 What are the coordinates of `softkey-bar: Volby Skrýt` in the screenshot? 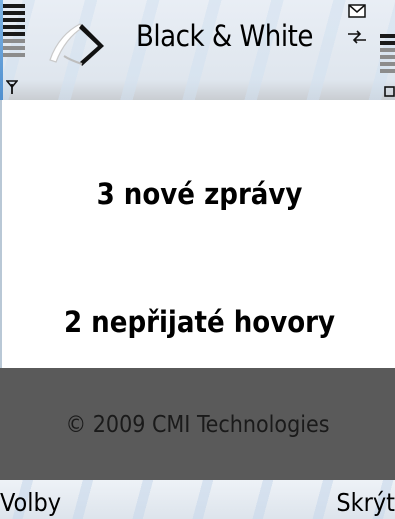 It's located at (197, 499).